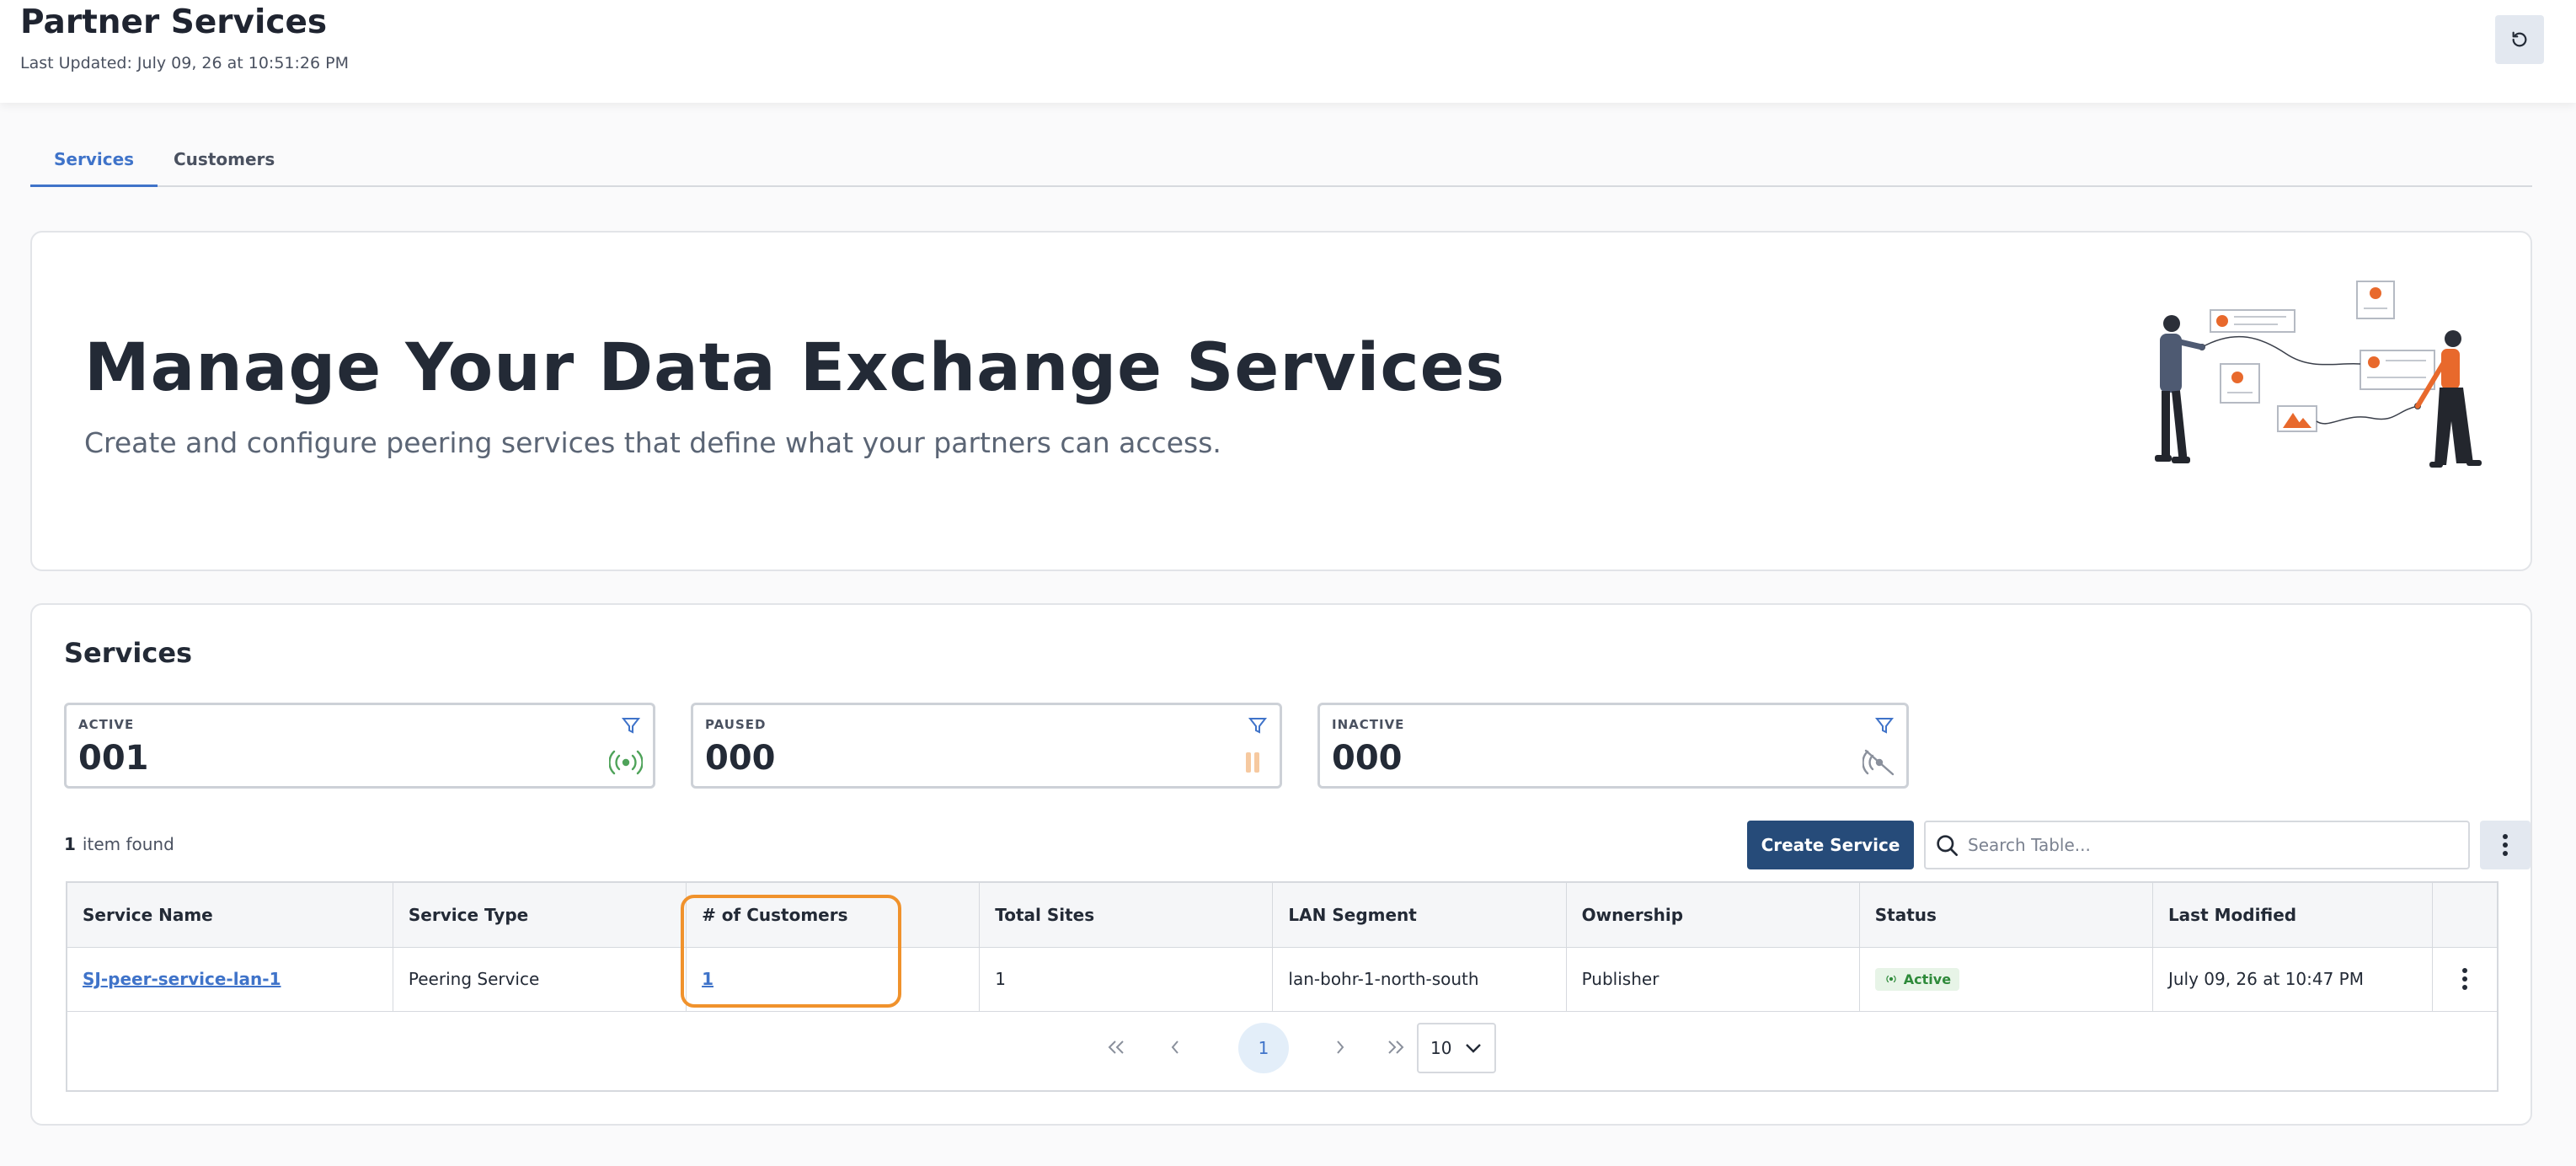  I want to click on last-modified-cell: July 09, 26 at 10:47 PM, so click(2293, 979).